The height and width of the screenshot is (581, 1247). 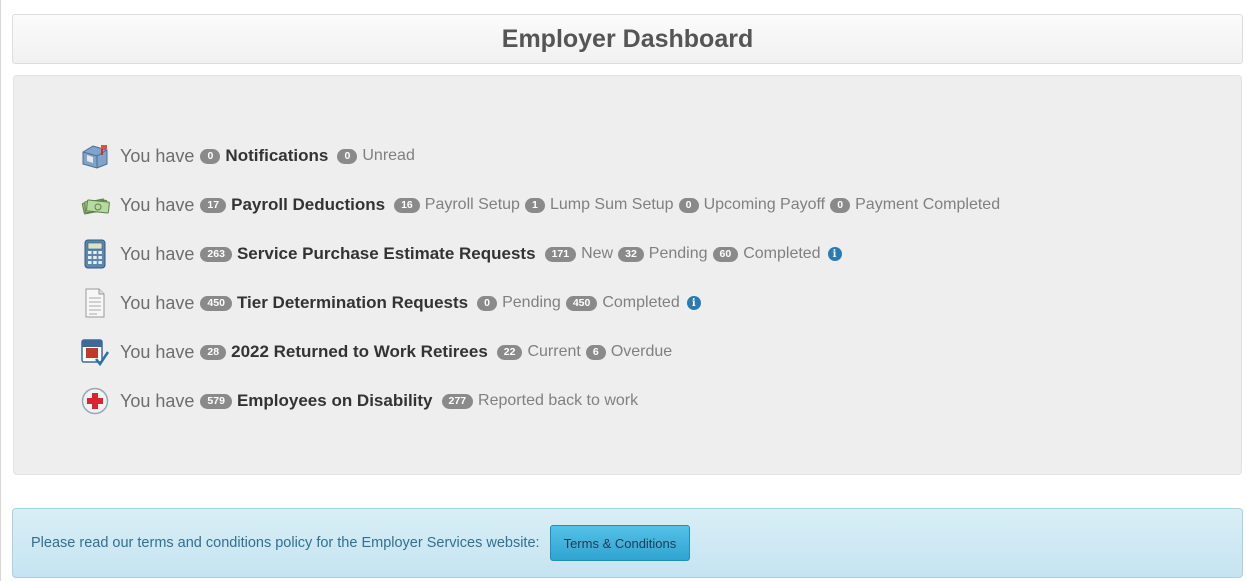 I want to click on detail-label: New, so click(x=597, y=254).